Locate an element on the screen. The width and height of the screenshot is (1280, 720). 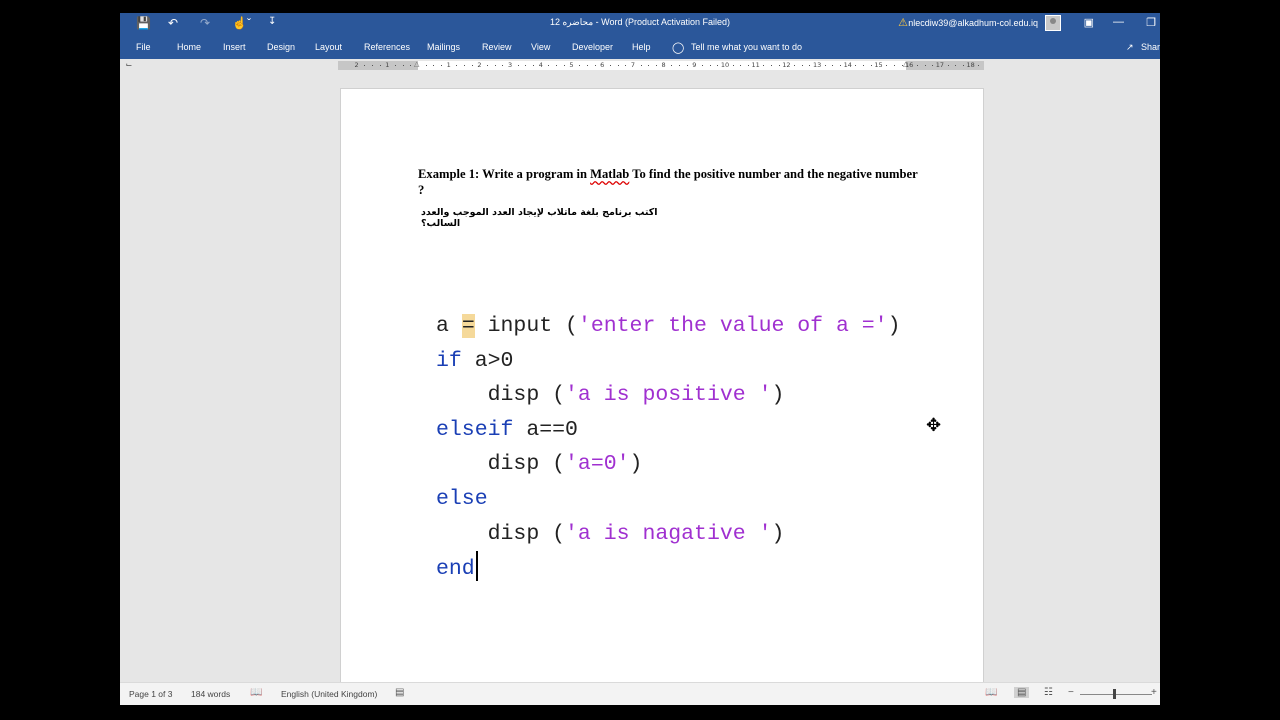
ruler-number: 8 is located at coordinates (663, 65).